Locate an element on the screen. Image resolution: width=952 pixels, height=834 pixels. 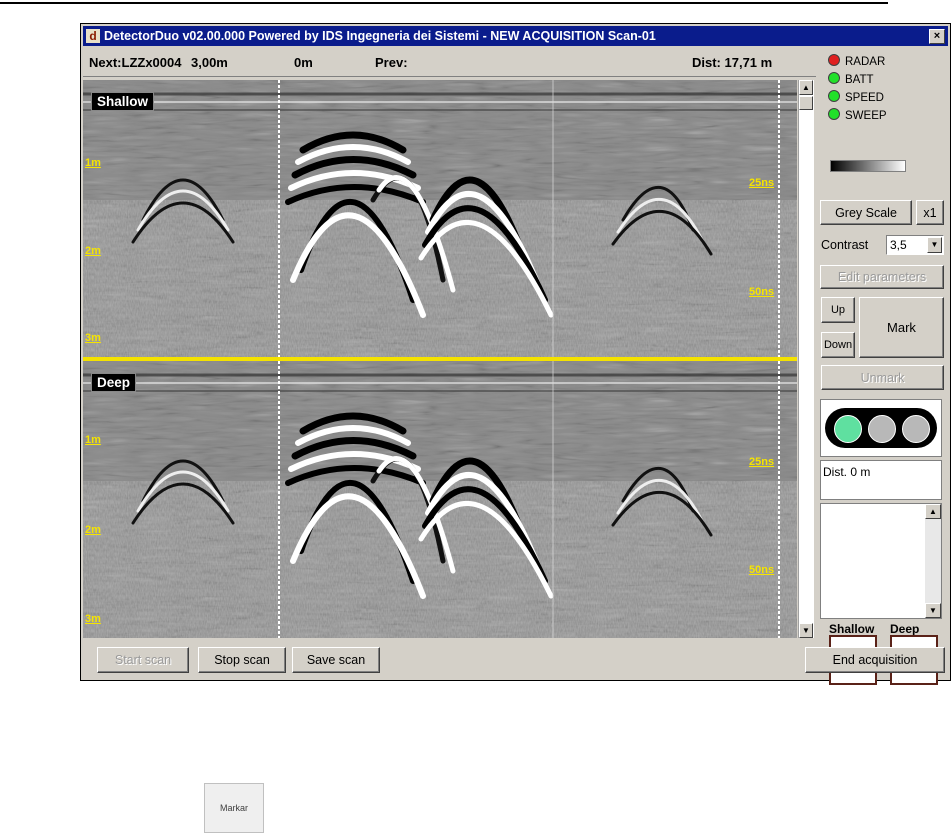
status-radar-label: RADAR is located at coordinates (865, 62).